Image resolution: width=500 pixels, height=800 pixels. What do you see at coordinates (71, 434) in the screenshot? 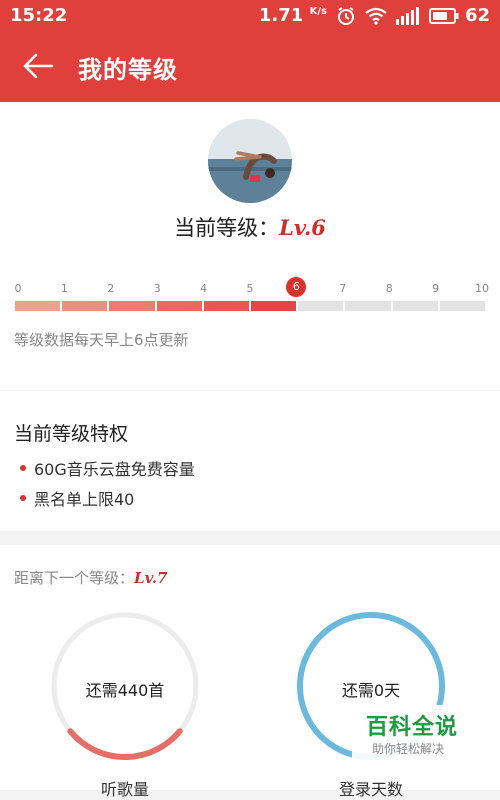
I see `privilege-title: 当前等级特权` at bounding box center [71, 434].